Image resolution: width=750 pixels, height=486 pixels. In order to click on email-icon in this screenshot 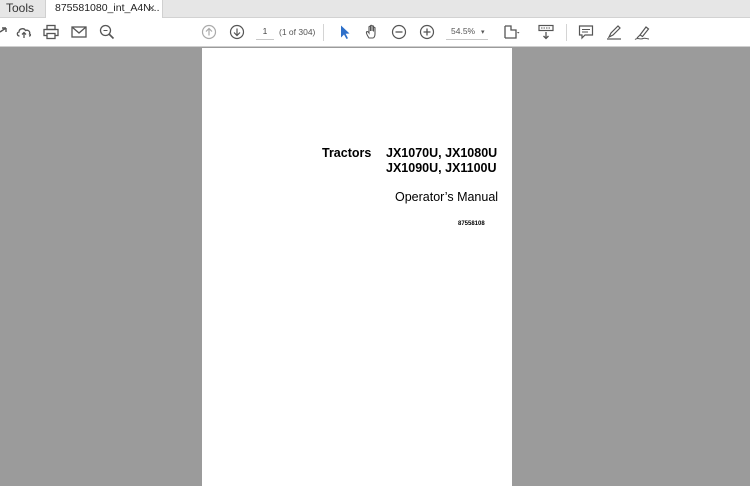, I will do `click(79, 32)`.